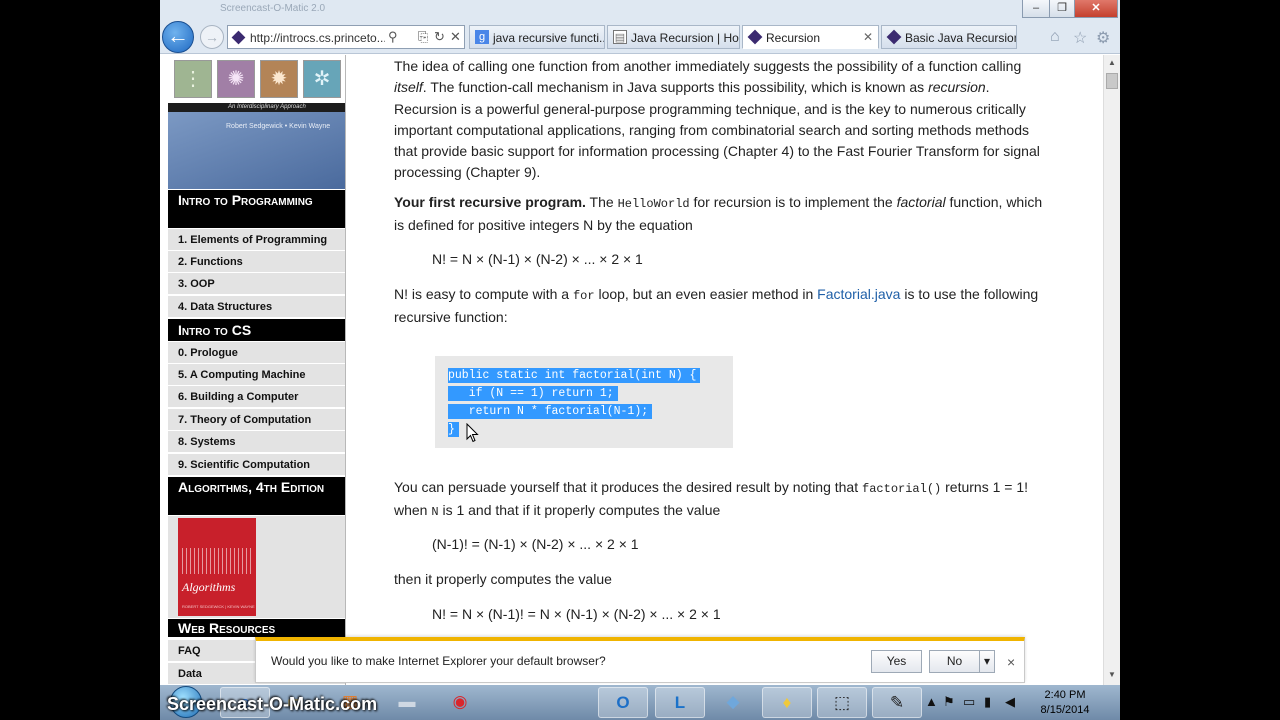 Image resolution: width=1280 pixels, height=720 pixels. I want to click on sidebar-item-data-structures: 4. Data Structures, so click(256, 307).